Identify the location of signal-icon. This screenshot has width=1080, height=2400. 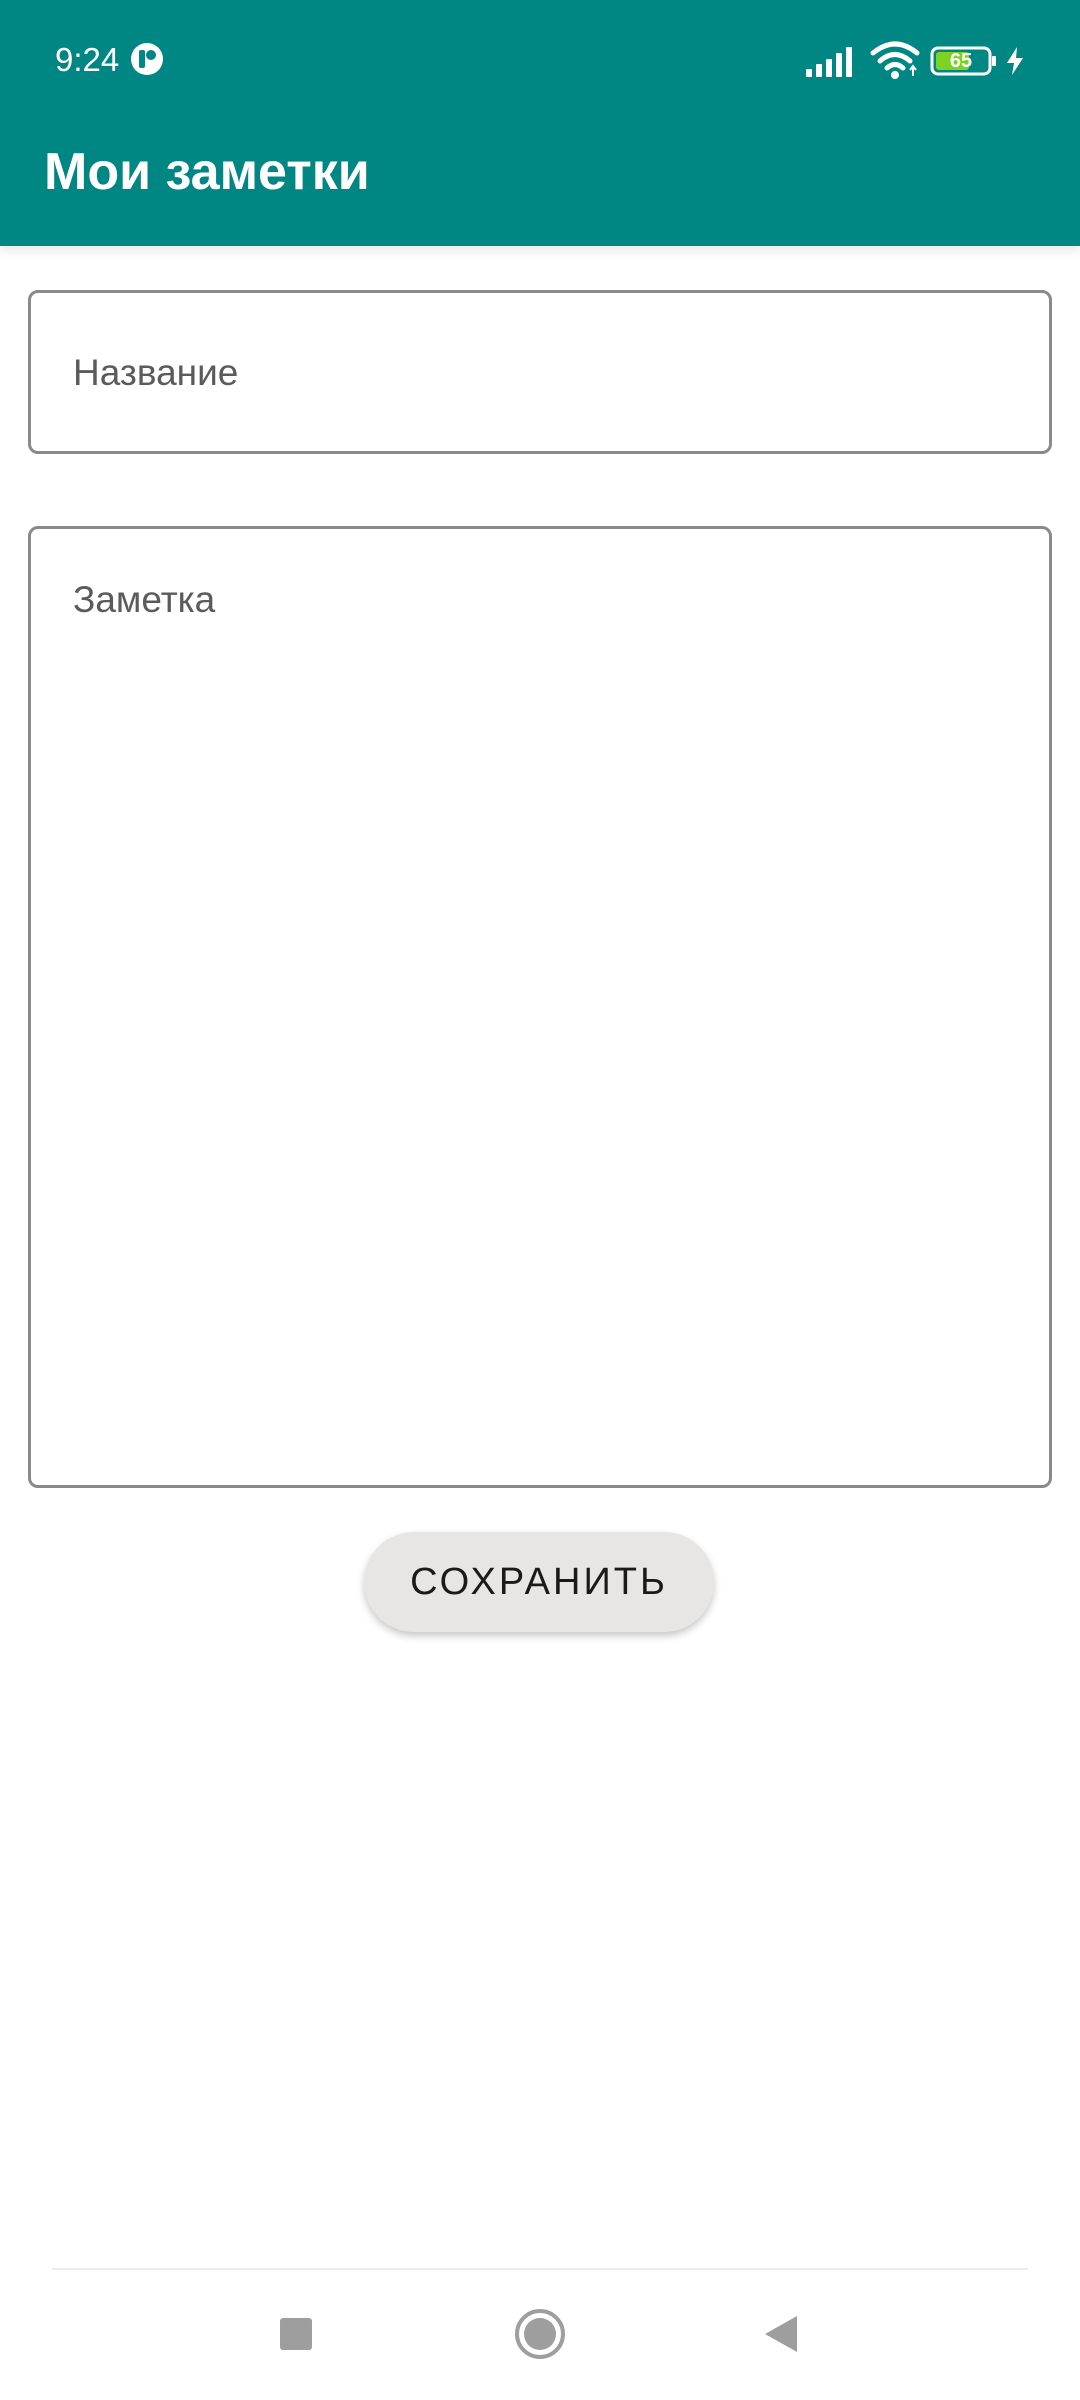
(829, 62).